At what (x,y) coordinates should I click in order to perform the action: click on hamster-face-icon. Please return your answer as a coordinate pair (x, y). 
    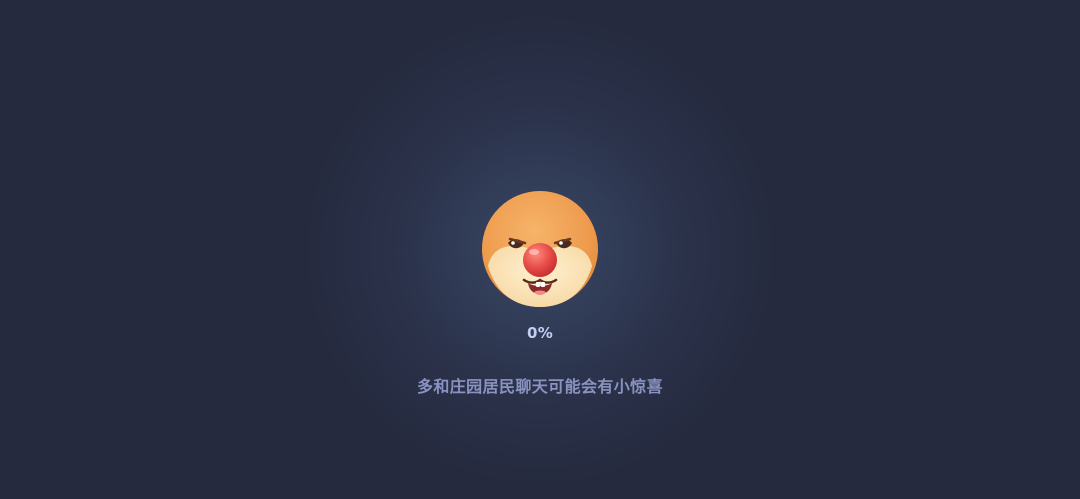
    Looking at the image, I should click on (540, 249).